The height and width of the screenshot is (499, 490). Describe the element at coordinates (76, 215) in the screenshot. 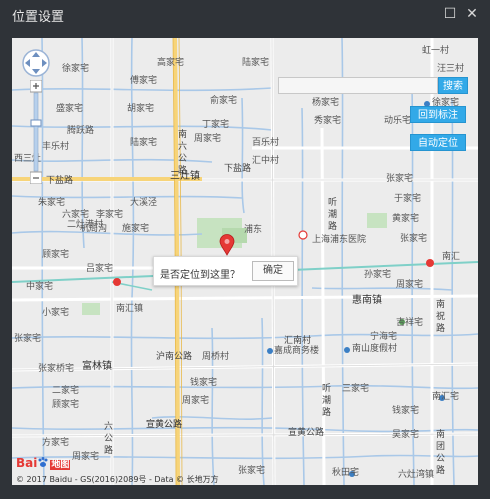

I see `map-label: 六家宅` at that location.